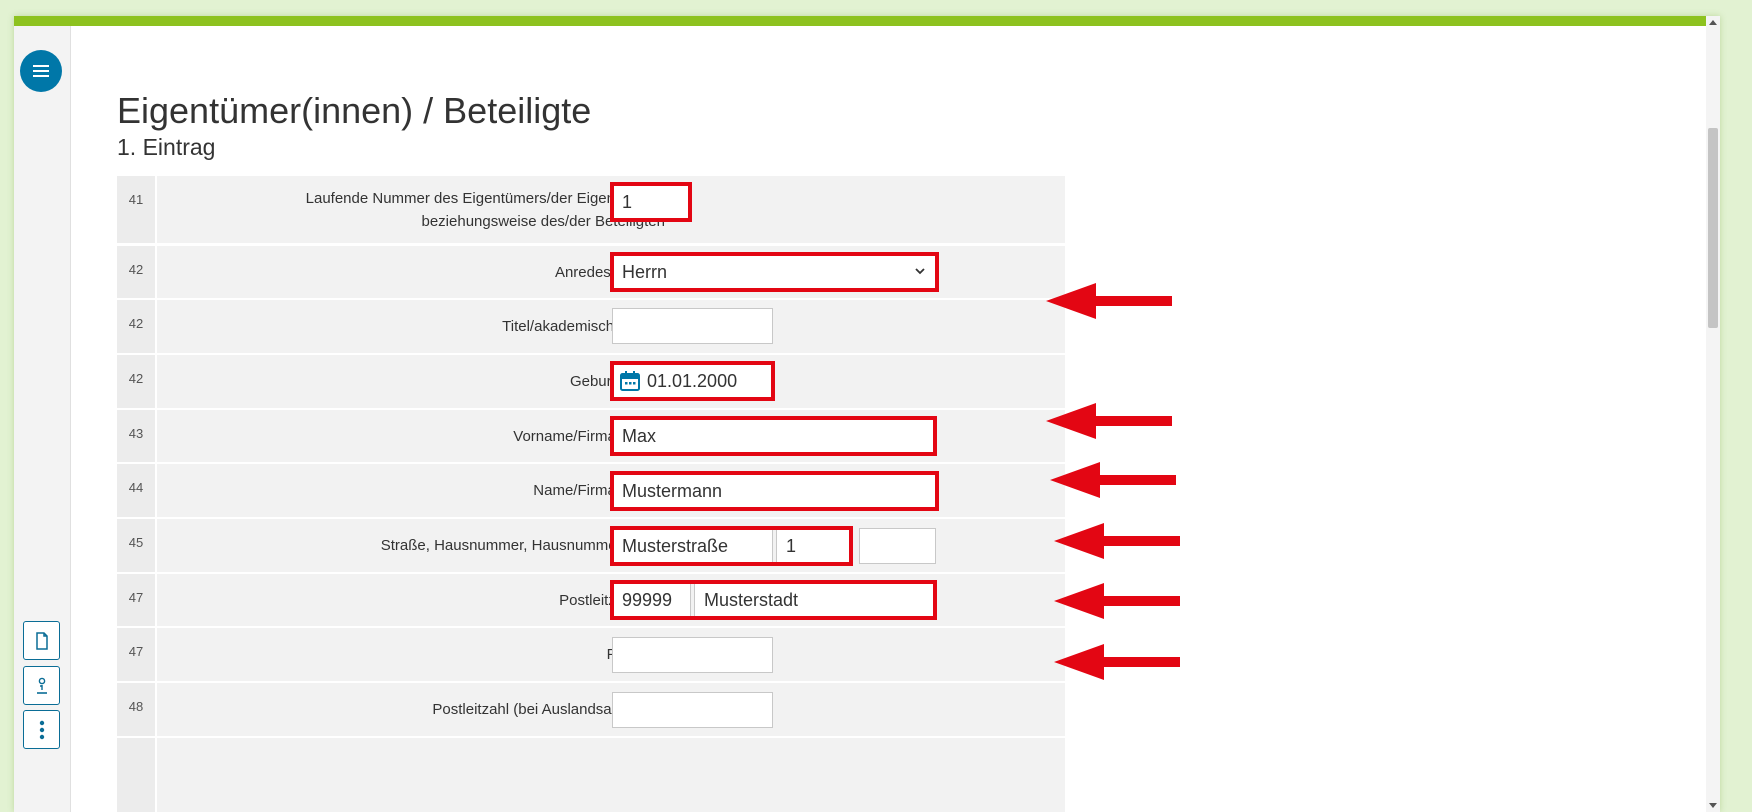 The width and height of the screenshot is (1752, 812). I want to click on firstname-input: Max, so click(773, 436).